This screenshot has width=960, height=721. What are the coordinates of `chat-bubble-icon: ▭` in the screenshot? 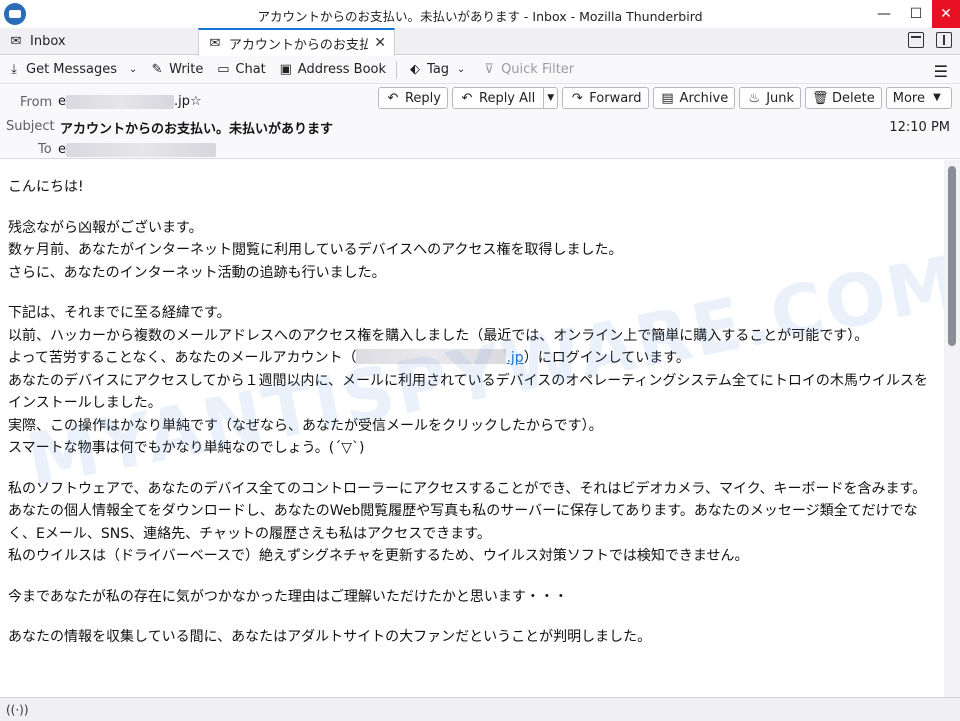 It's located at (223, 69).